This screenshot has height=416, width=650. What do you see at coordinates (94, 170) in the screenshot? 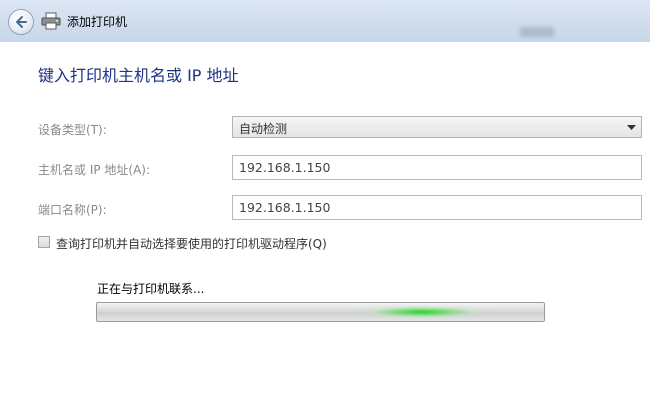
I see `hostname-label: 主机名或 IP 地址(A):` at bounding box center [94, 170].